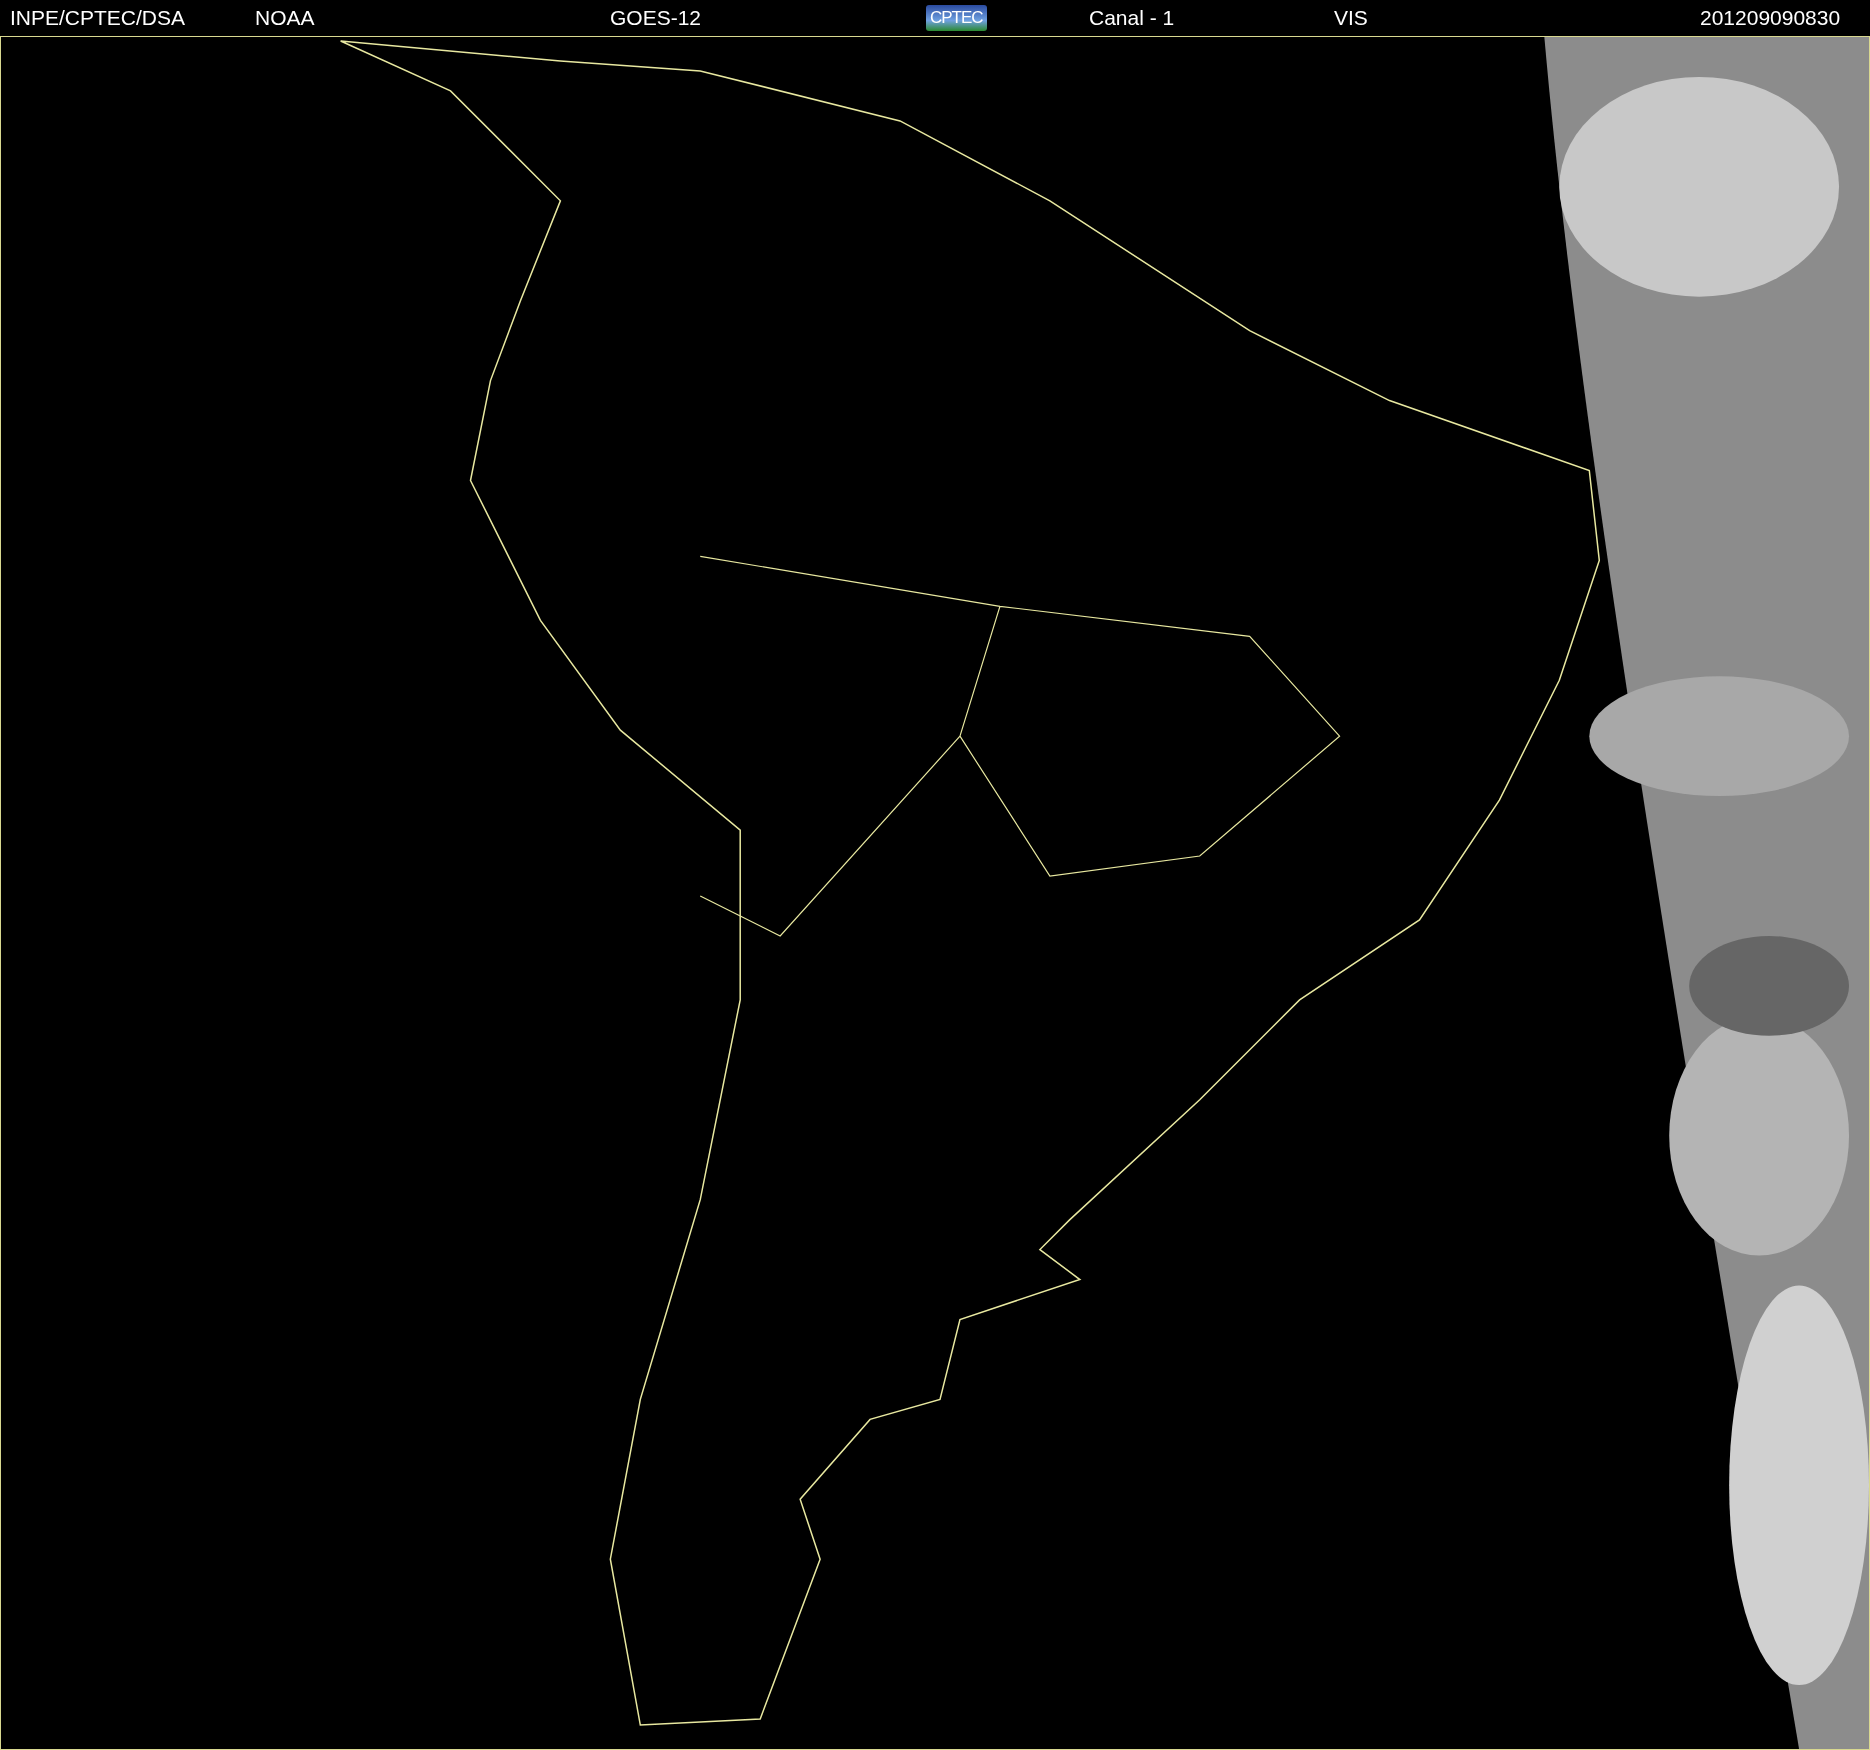 This screenshot has height=1750, width=1870. Describe the element at coordinates (1351, 18) in the screenshot. I see `header-label: VIS` at that location.